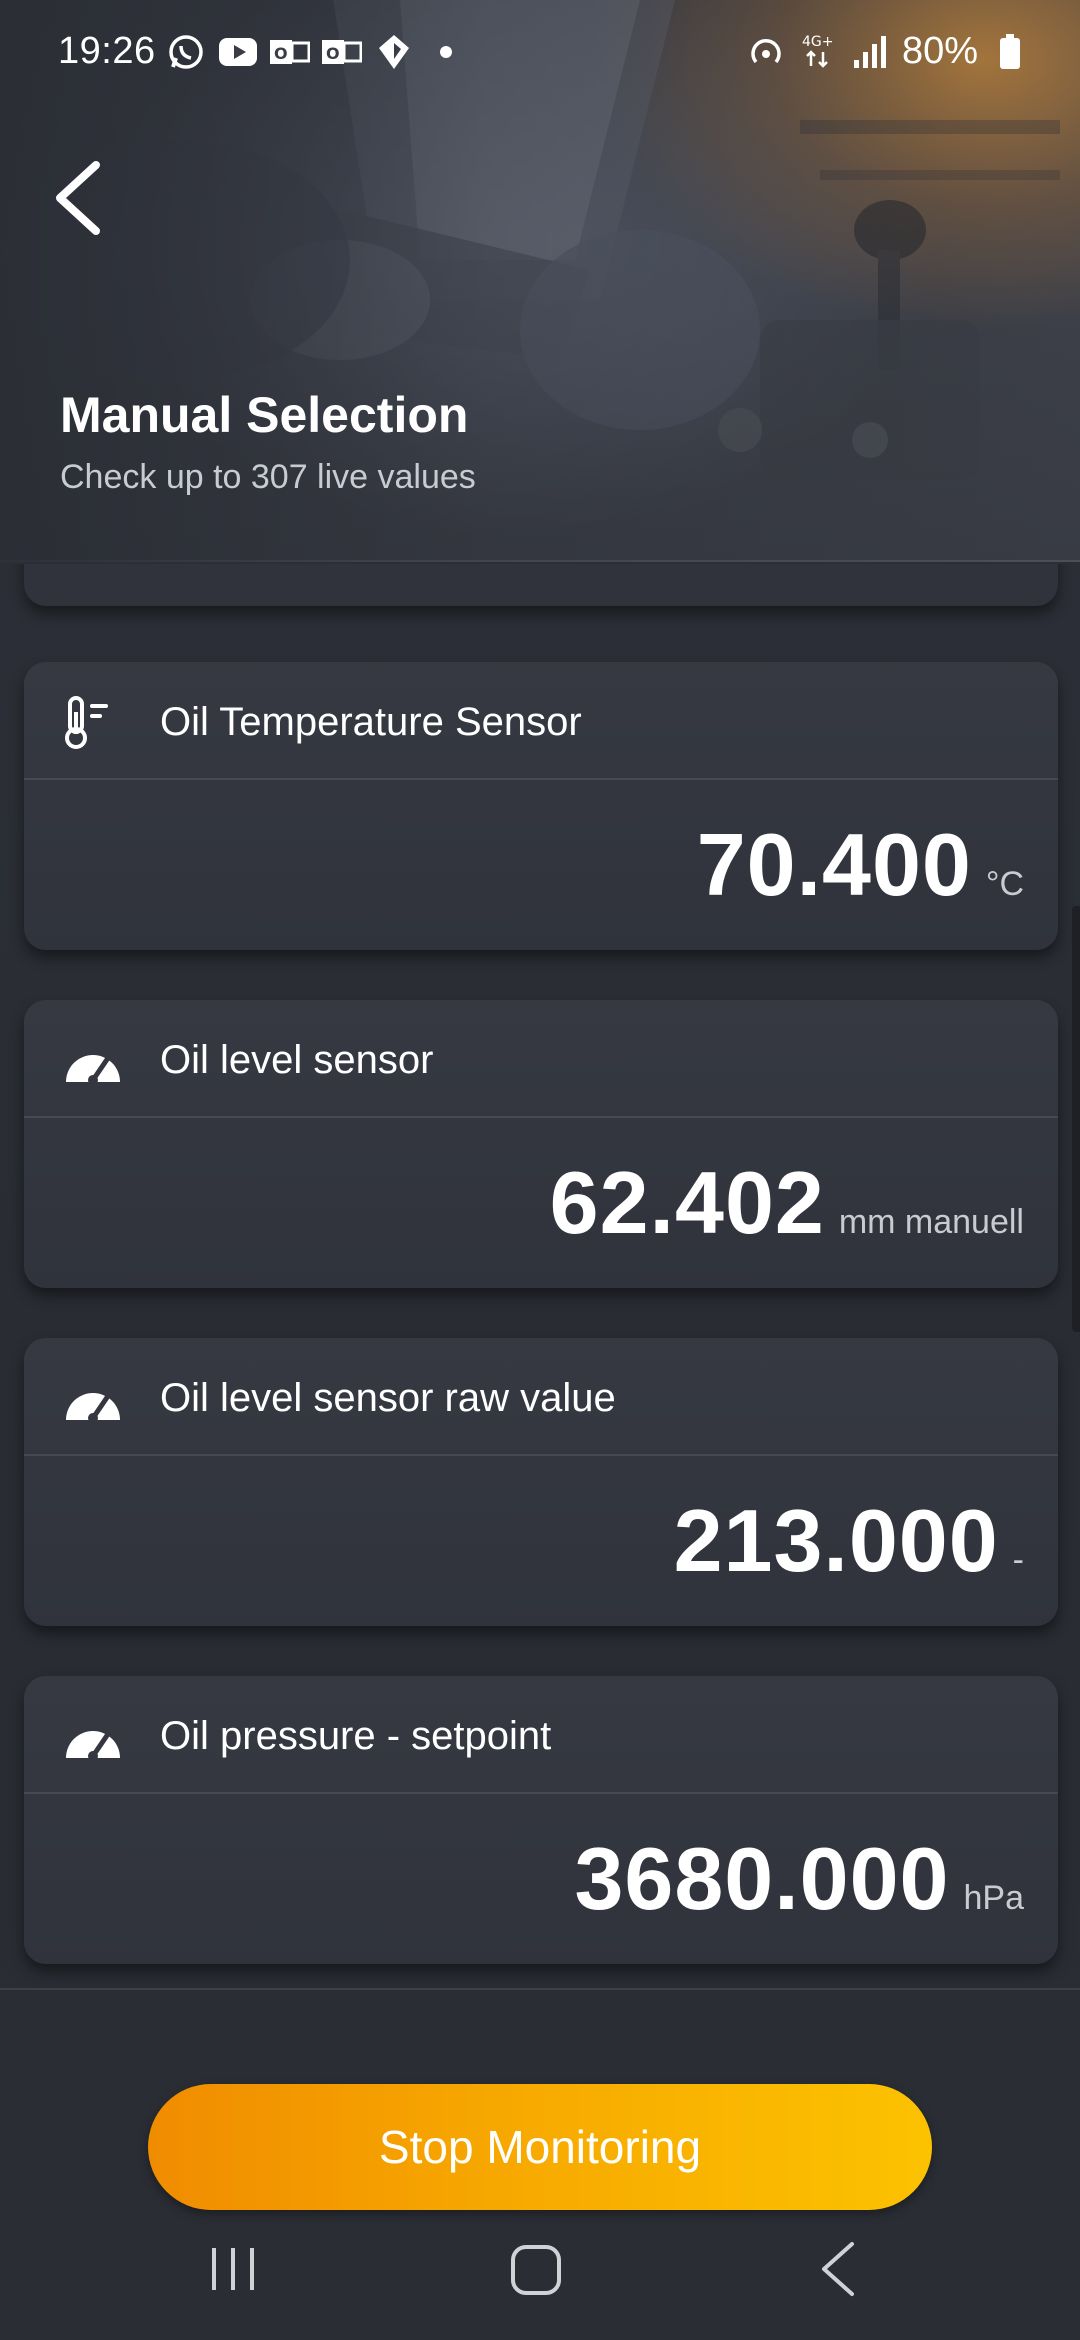  What do you see at coordinates (297, 1060) in the screenshot?
I see `card-label: Oil level sensor` at bounding box center [297, 1060].